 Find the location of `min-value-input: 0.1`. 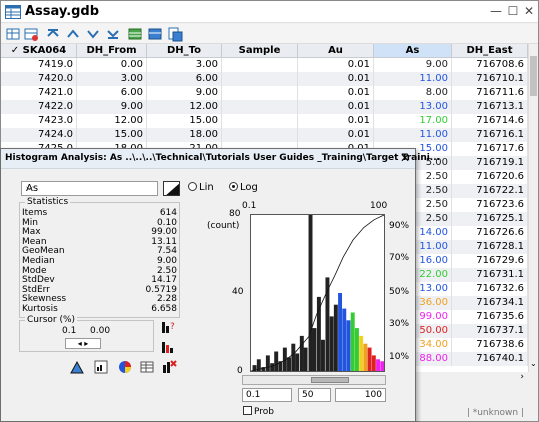

min-value-input: 0.1 is located at coordinates (267, 395).